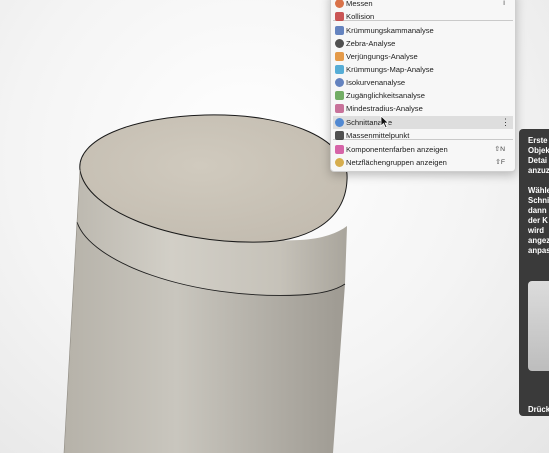 This screenshot has width=549, height=453. What do you see at coordinates (376, 82) in the screenshot?
I see `menu-item-label: Isokurvenanalyse` at bounding box center [376, 82].